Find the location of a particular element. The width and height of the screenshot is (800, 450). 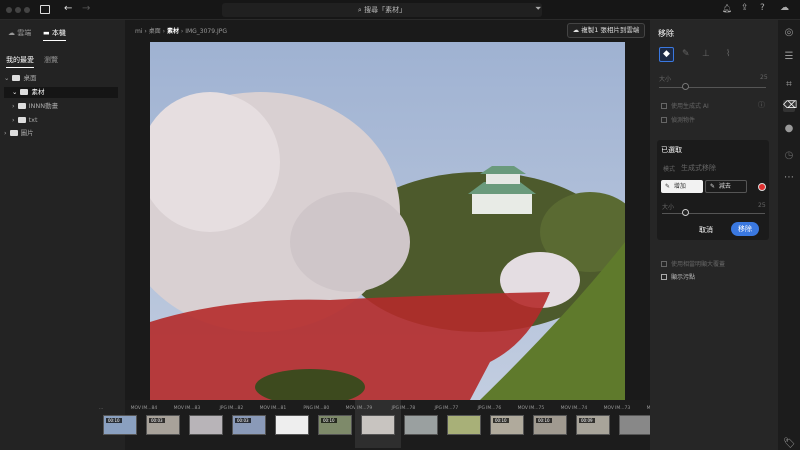

subtract-button: ✎ 減去 is located at coordinates (726, 186).